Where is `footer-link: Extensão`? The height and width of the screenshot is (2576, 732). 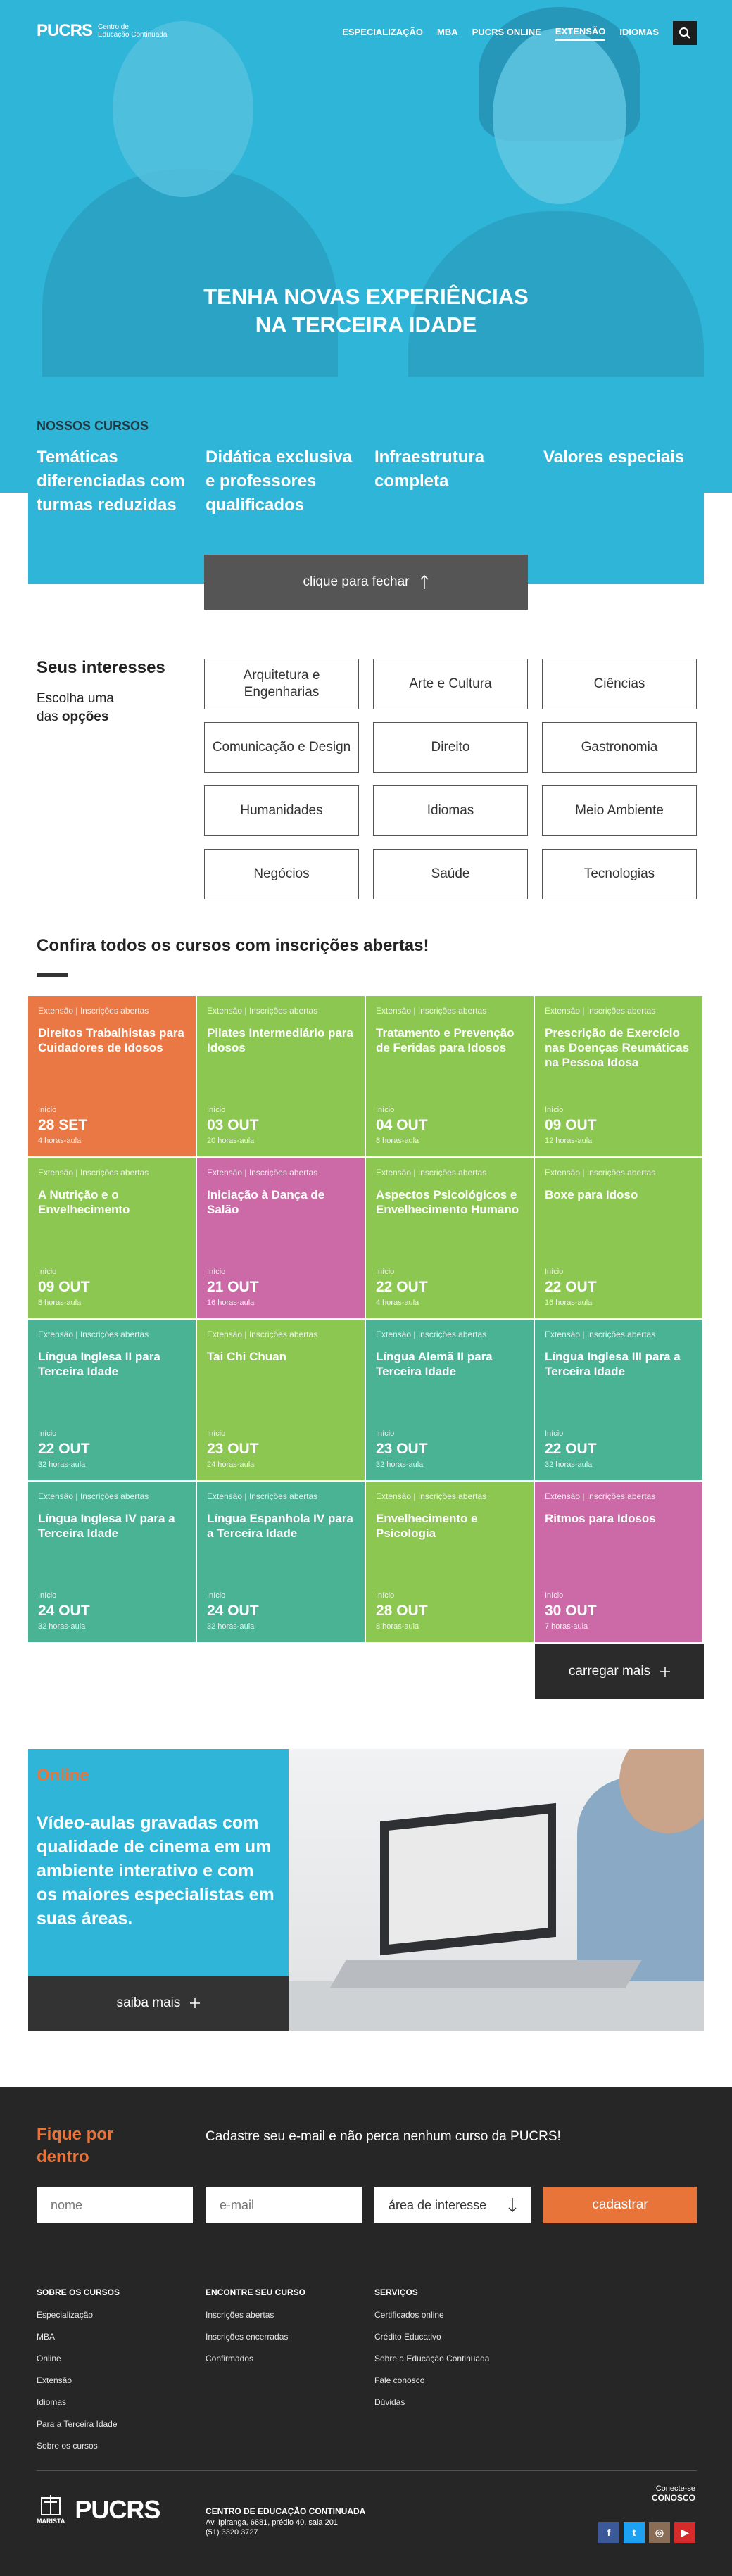
footer-link: Extensão is located at coordinates (78, 2380).